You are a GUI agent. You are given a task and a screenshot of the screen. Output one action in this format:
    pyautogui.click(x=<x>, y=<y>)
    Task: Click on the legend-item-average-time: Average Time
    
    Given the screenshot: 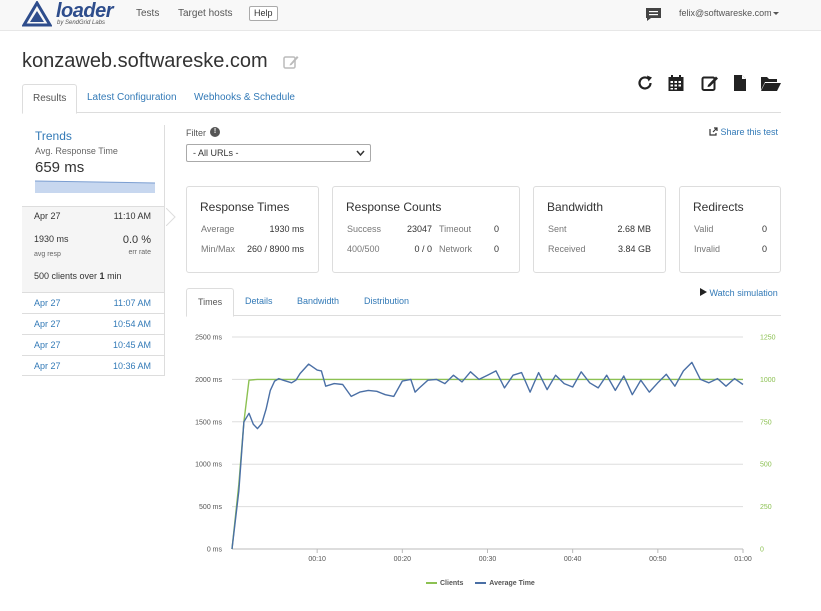 What is the action you would take?
    pyautogui.click(x=505, y=583)
    